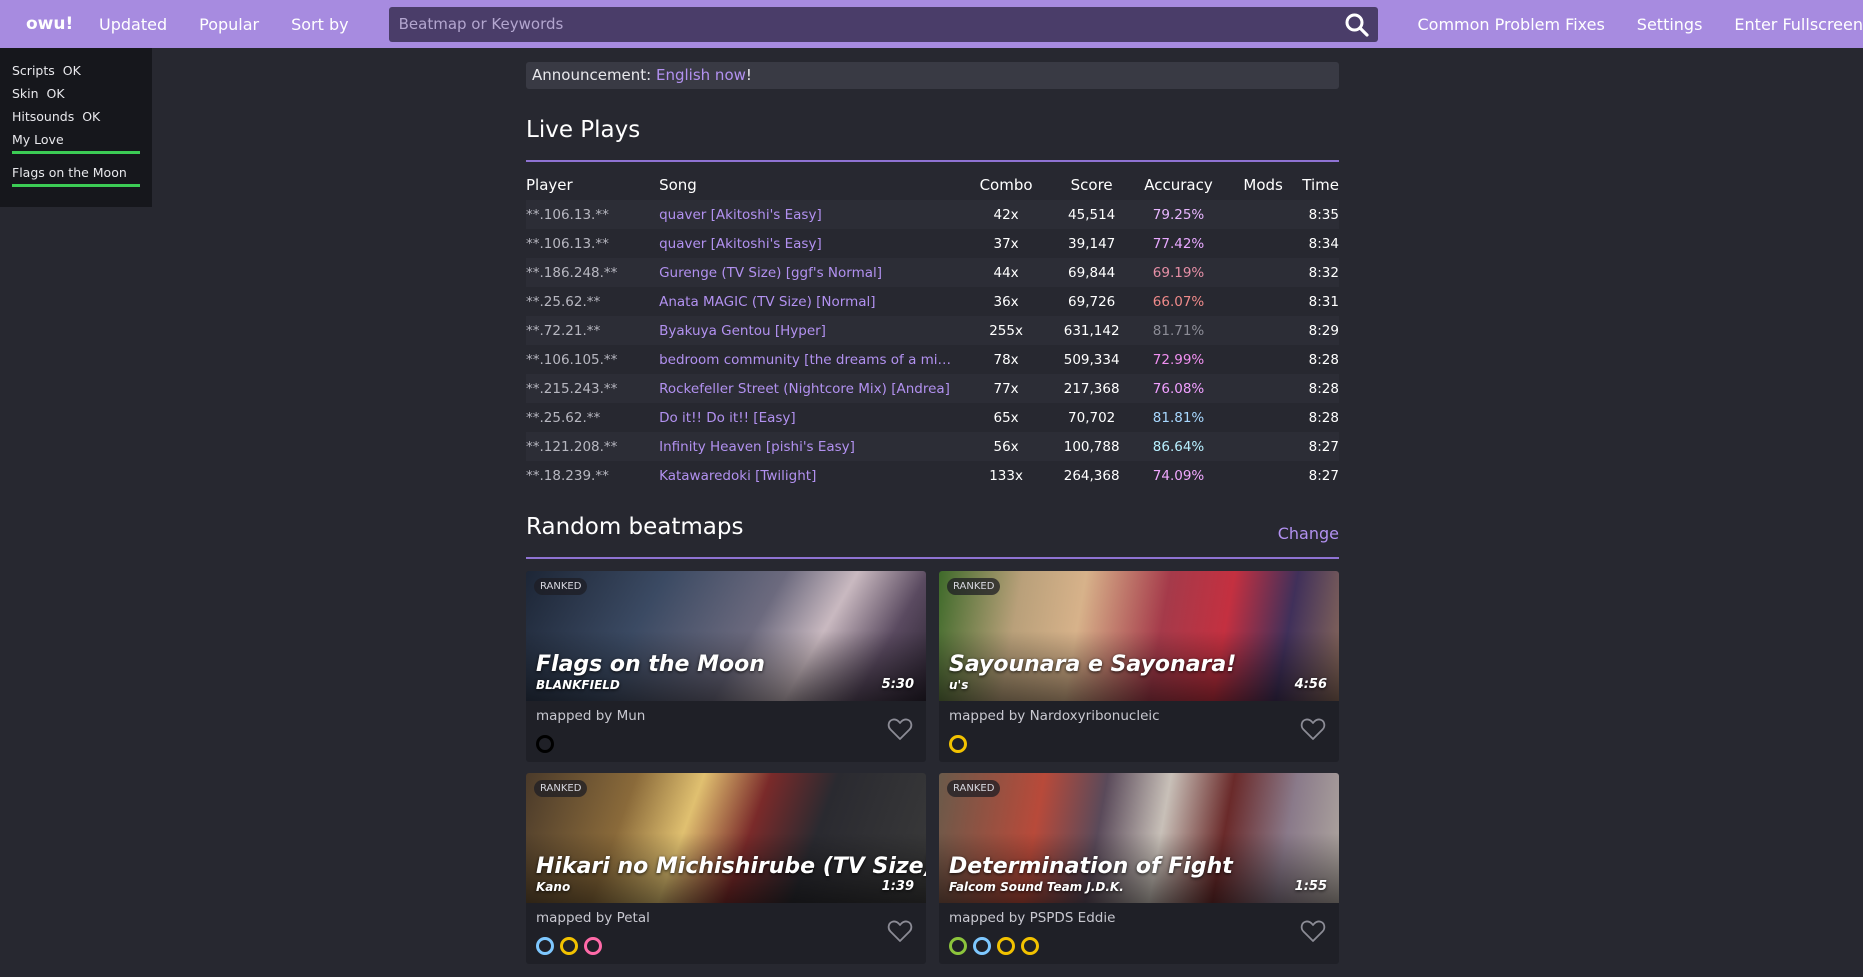 This screenshot has height=977, width=1863. What do you see at coordinates (727, 418) in the screenshot?
I see `song-link: Do it!! Do it!! [Easy]` at bounding box center [727, 418].